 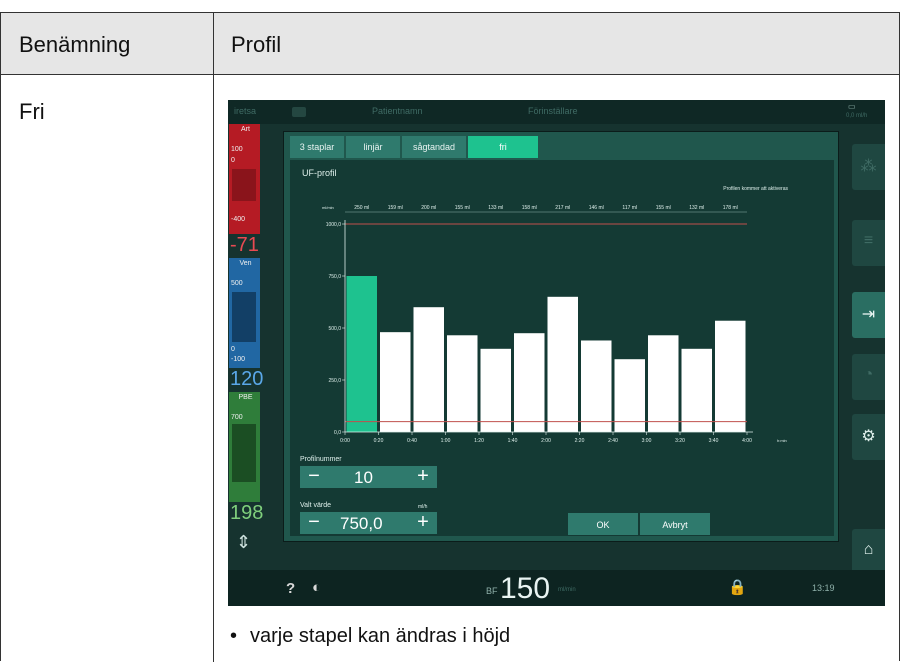 I want to click on home-icon: ⌂, so click(x=868, y=552).